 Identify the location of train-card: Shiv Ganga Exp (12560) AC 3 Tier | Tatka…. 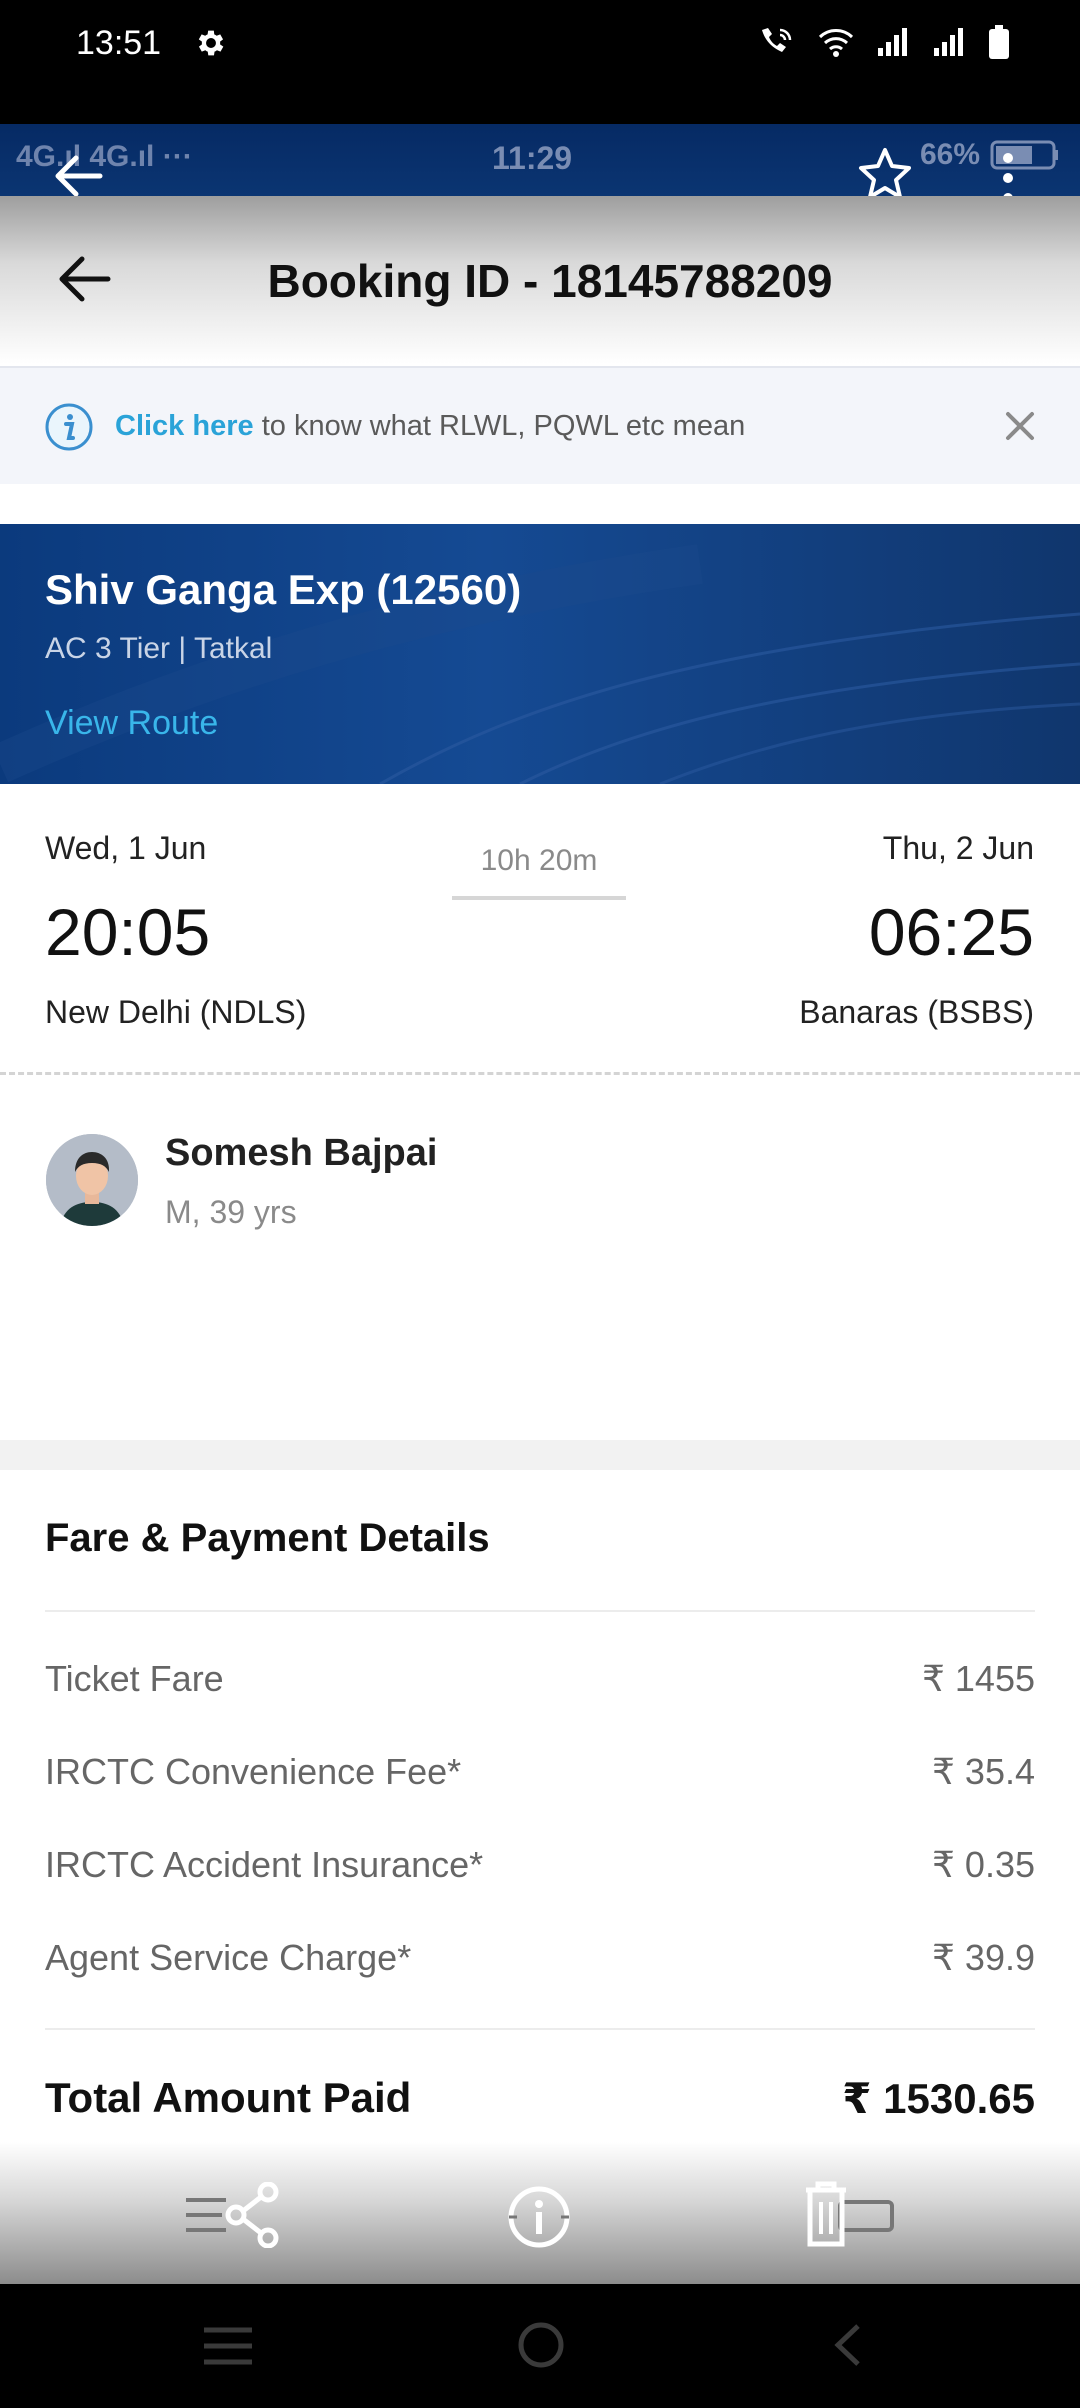
(540, 654).